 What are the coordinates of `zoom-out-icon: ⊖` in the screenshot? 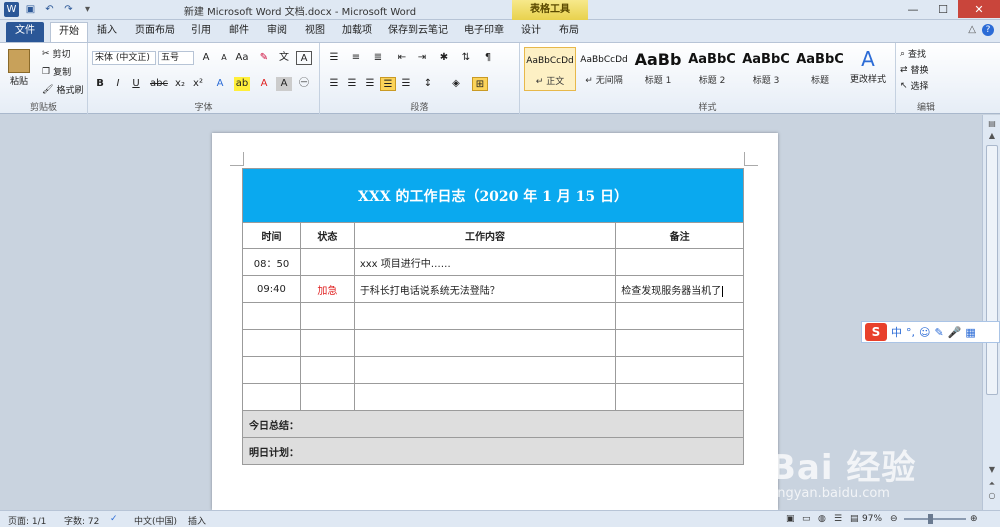 It's located at (894, 519).